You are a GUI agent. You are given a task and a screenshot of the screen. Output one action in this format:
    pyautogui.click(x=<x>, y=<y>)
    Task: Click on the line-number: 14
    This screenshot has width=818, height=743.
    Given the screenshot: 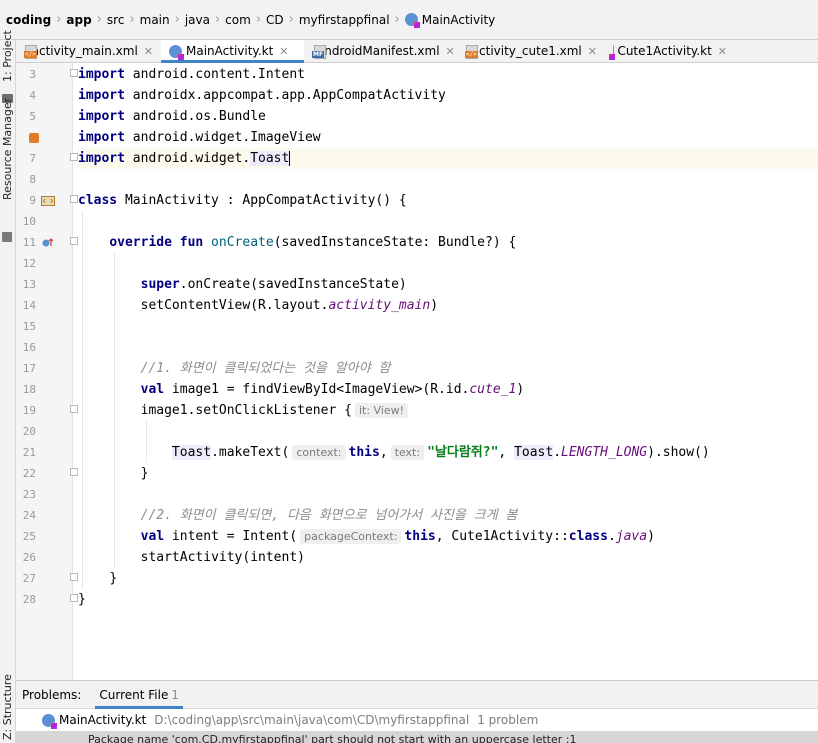 What is the action you would take?
    pyautogui.click(x=29, y=305)
    